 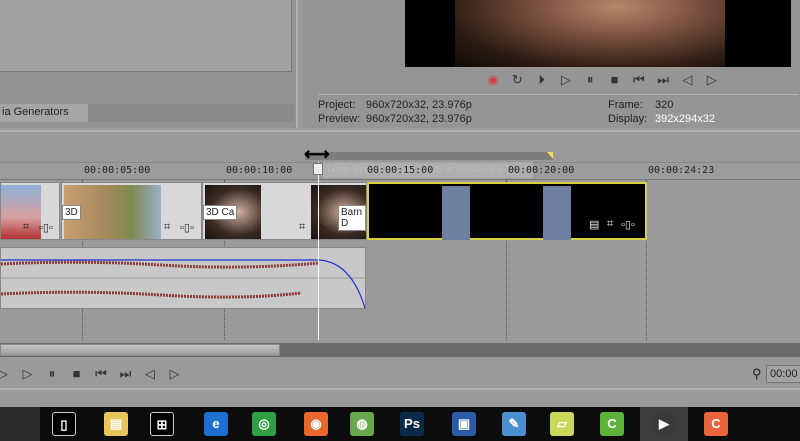 What do you see at coordinates (464, 424) in the screenshot?
I see `network-taskbar-icon: ▣` at bounding box center [464, 424].